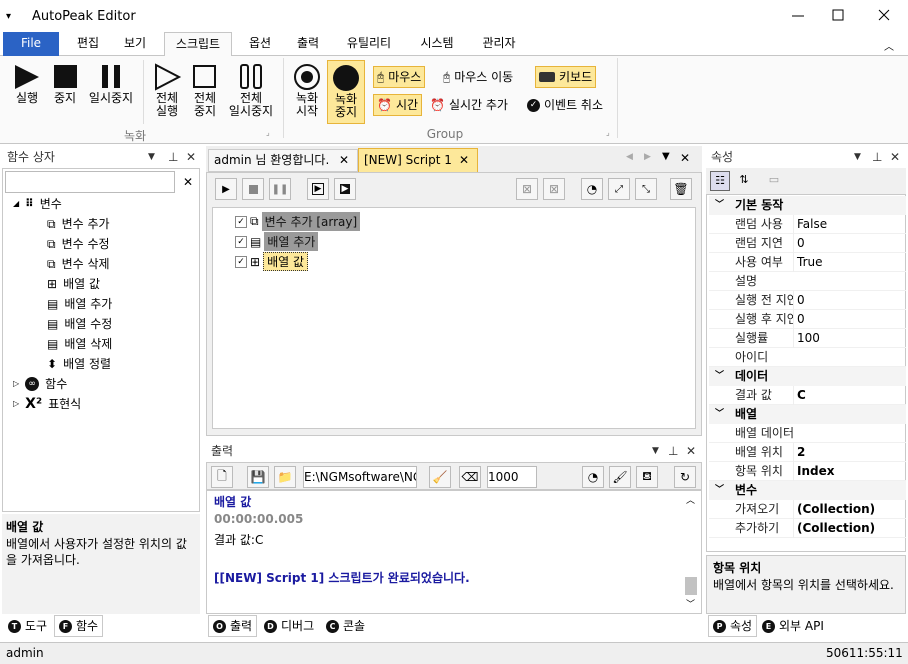 The image size is (908, 664). I want to click on alphabetical-view-button: ⇅, so click(744, 181).